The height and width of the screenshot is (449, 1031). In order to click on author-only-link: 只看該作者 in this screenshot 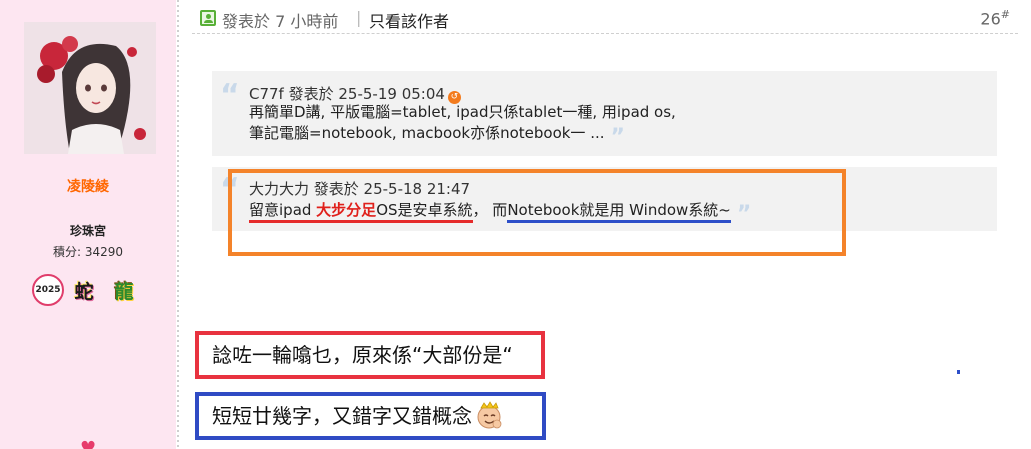, I will do `click(409, 20)`.